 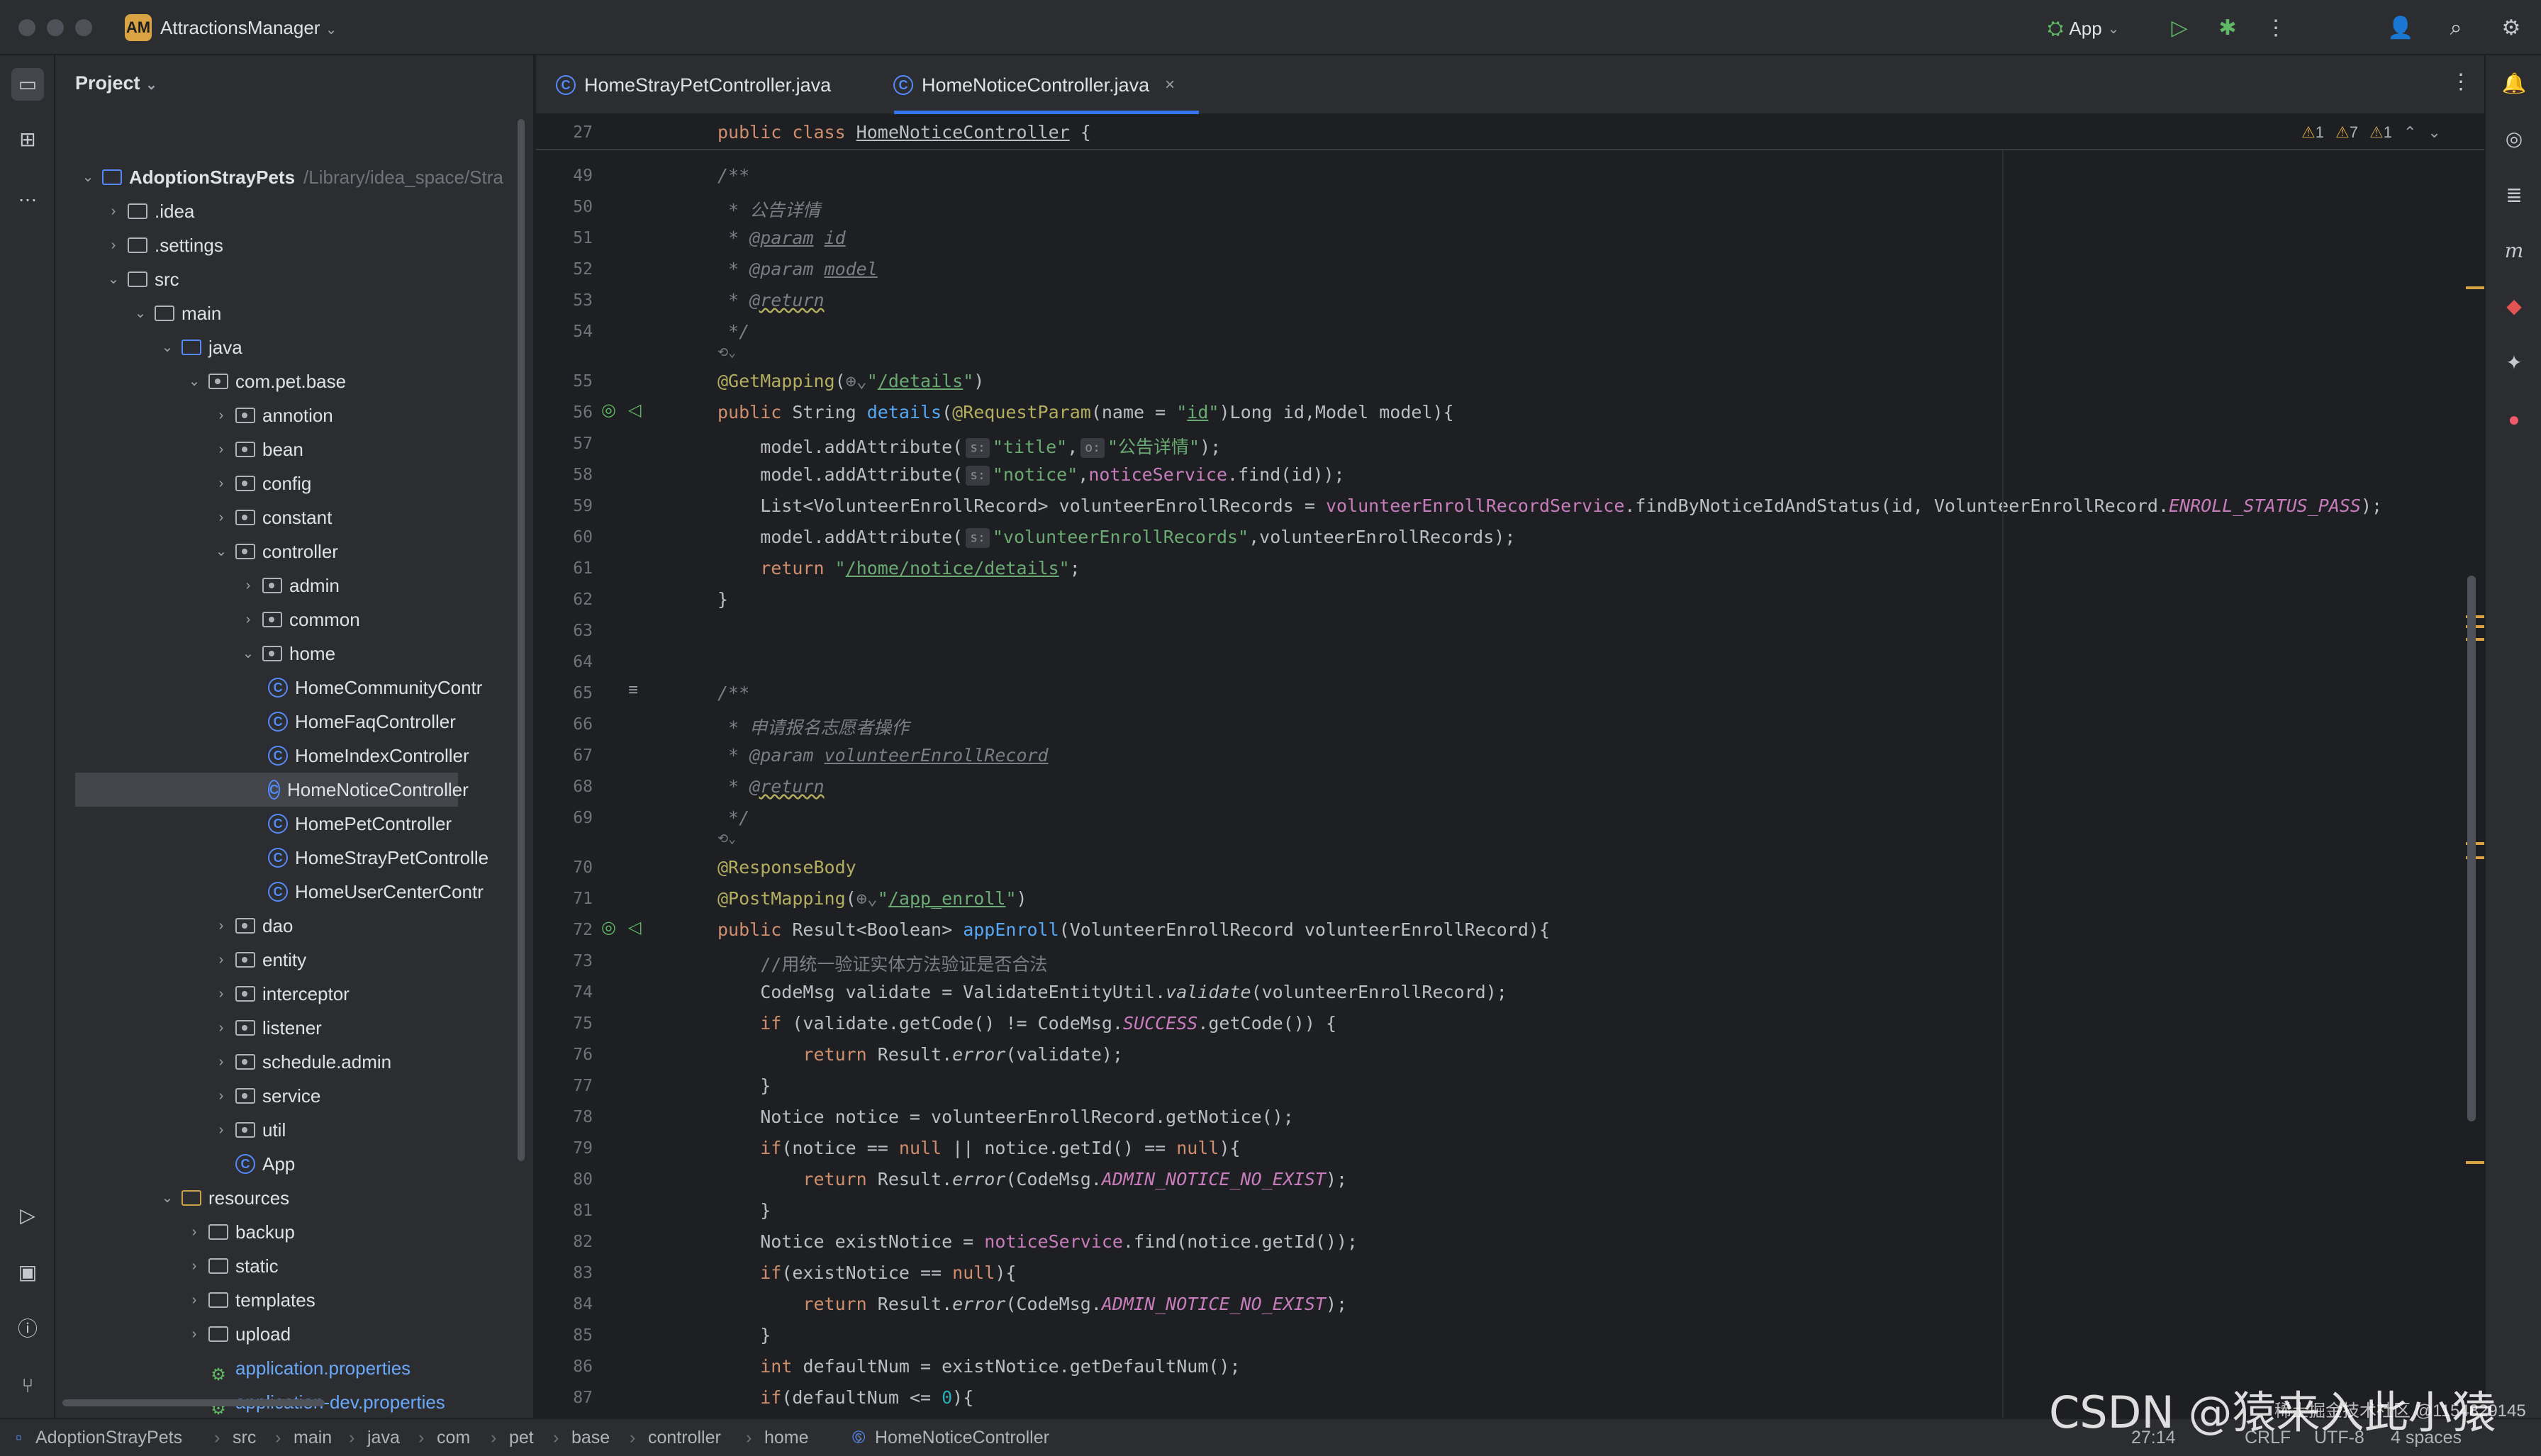 What do you see at coordinates (285, 211) in the screenshot?
I see `tree-item: › .idea` at bounding box center [285, 211].